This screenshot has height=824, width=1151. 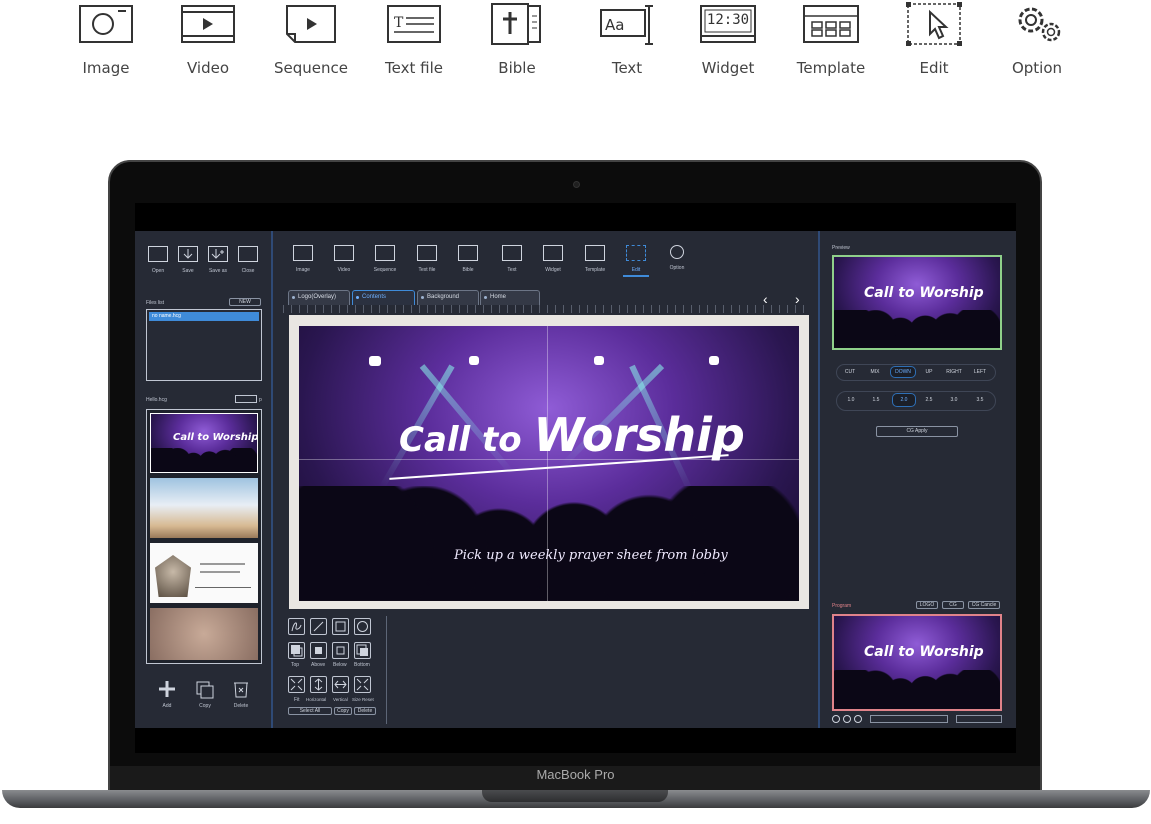 I want to click on speed-3-5: 3.5, so click(x=980, y=400).